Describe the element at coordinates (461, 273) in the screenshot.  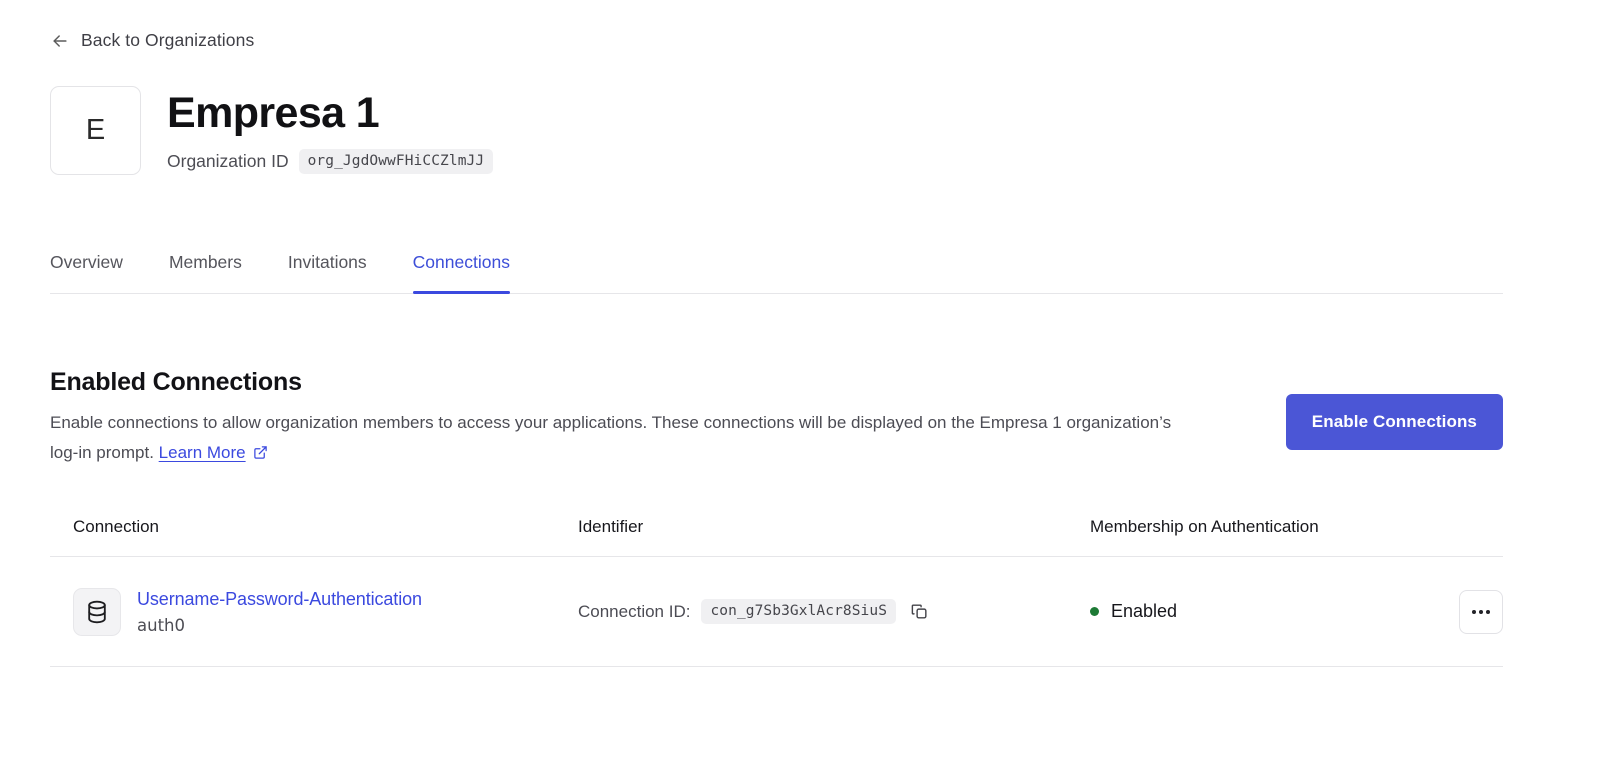
I see `tab-connections: Connections` at that location.